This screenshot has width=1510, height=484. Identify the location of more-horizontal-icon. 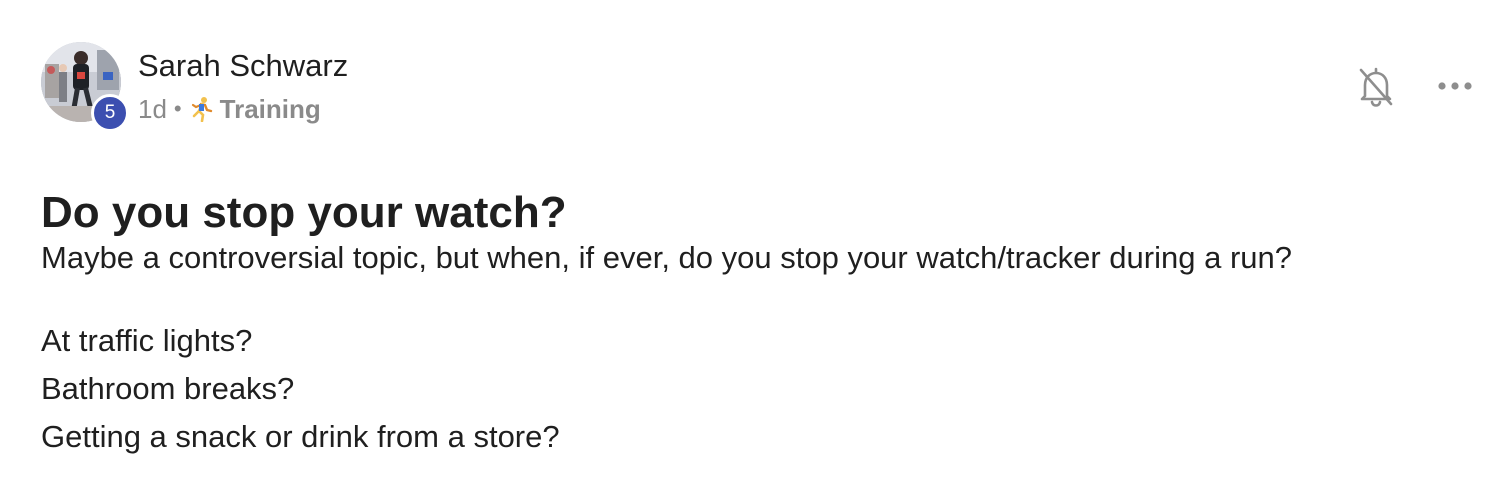
(1455, 86).